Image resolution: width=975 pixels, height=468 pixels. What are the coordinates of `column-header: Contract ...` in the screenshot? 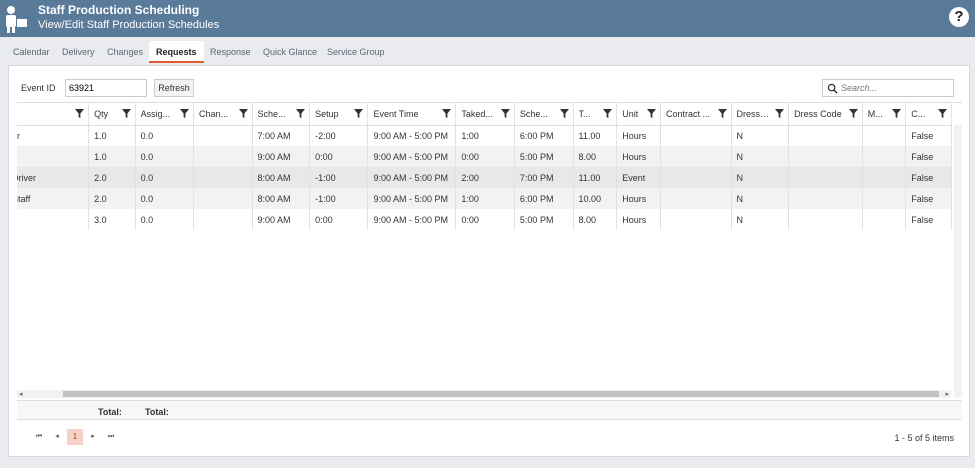 It's located at (696, 114).